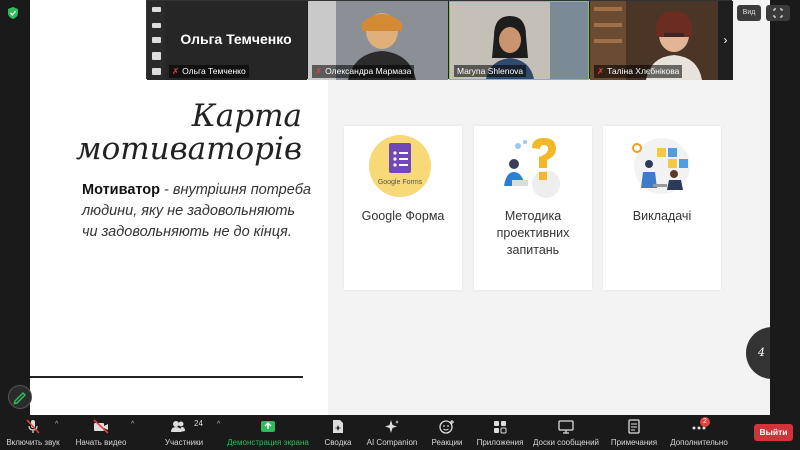  Describe the element at coordinates (378, 40) in the screenshot. I see `participant-tile-2: ✗ Олександра Мармаза` at that location.